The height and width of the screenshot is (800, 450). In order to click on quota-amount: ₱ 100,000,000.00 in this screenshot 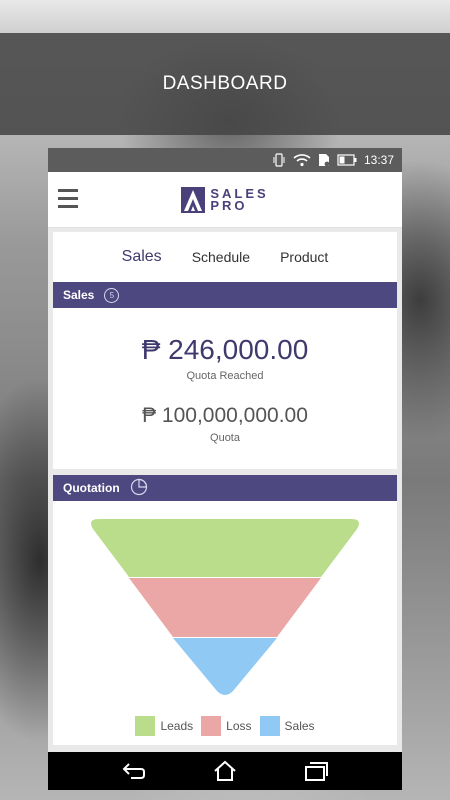, I will do `click(225, 415)`.